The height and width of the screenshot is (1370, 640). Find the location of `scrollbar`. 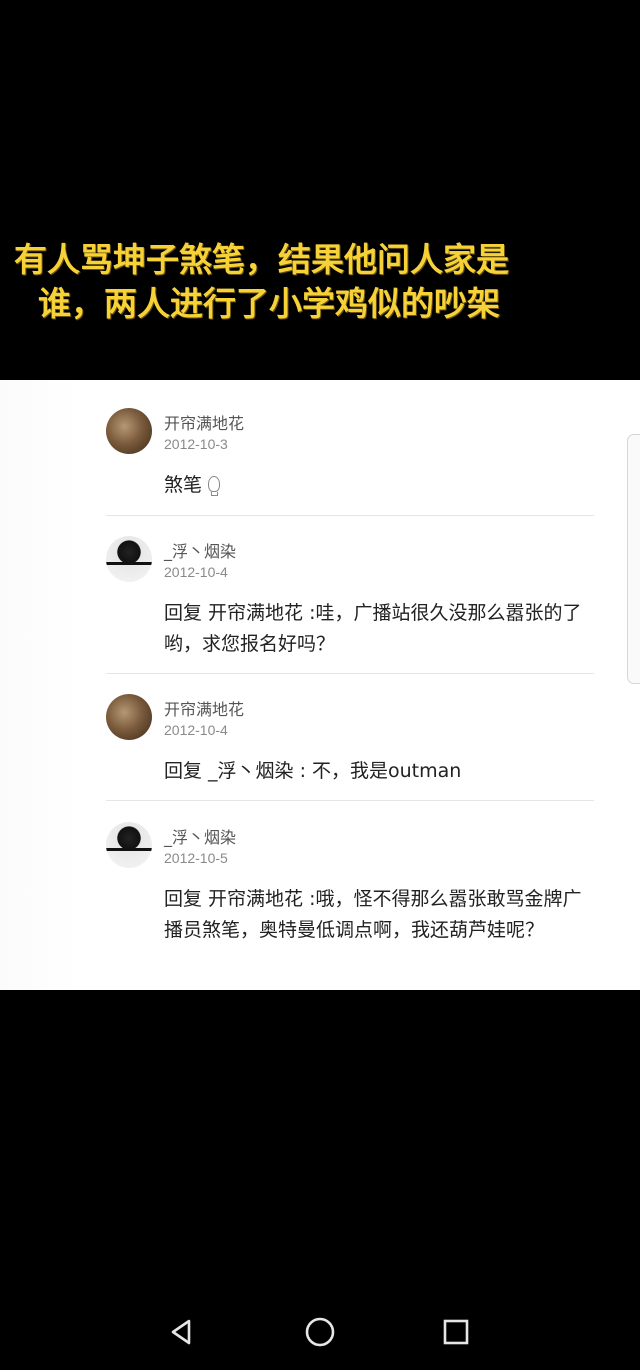

scrollbar is located at coordinates (633, 559).